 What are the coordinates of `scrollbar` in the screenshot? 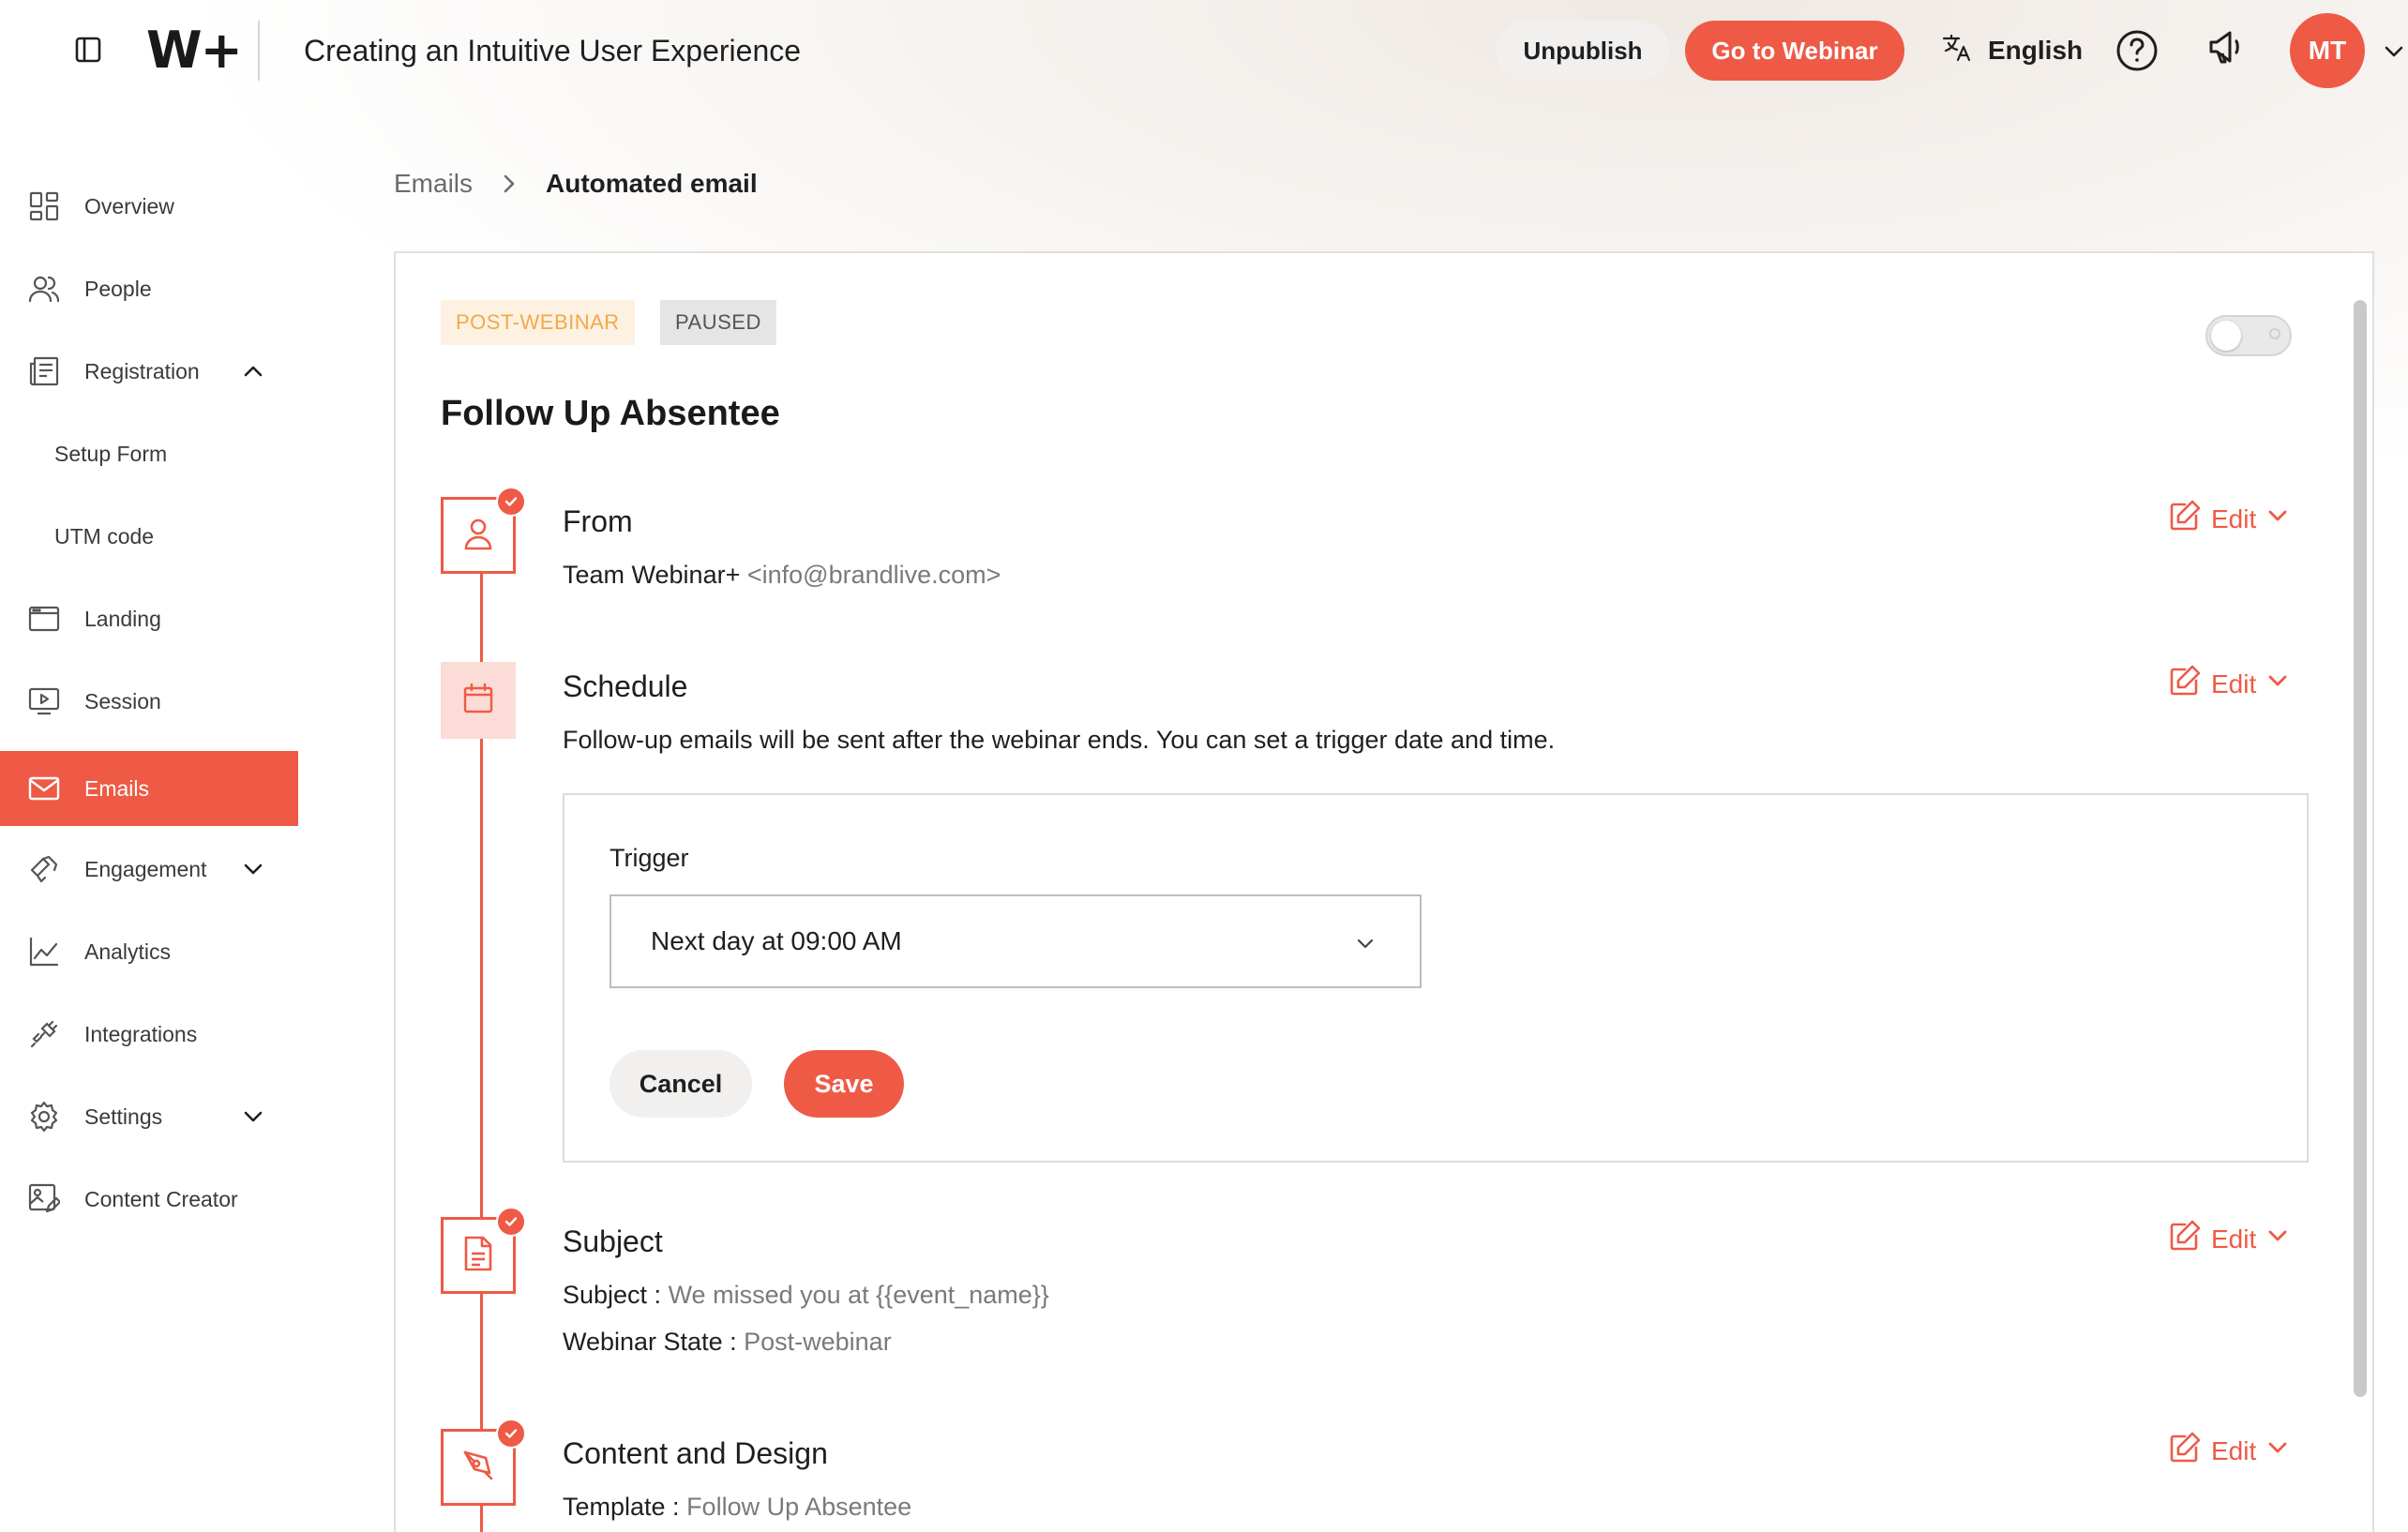 It's located at (2360, 914).